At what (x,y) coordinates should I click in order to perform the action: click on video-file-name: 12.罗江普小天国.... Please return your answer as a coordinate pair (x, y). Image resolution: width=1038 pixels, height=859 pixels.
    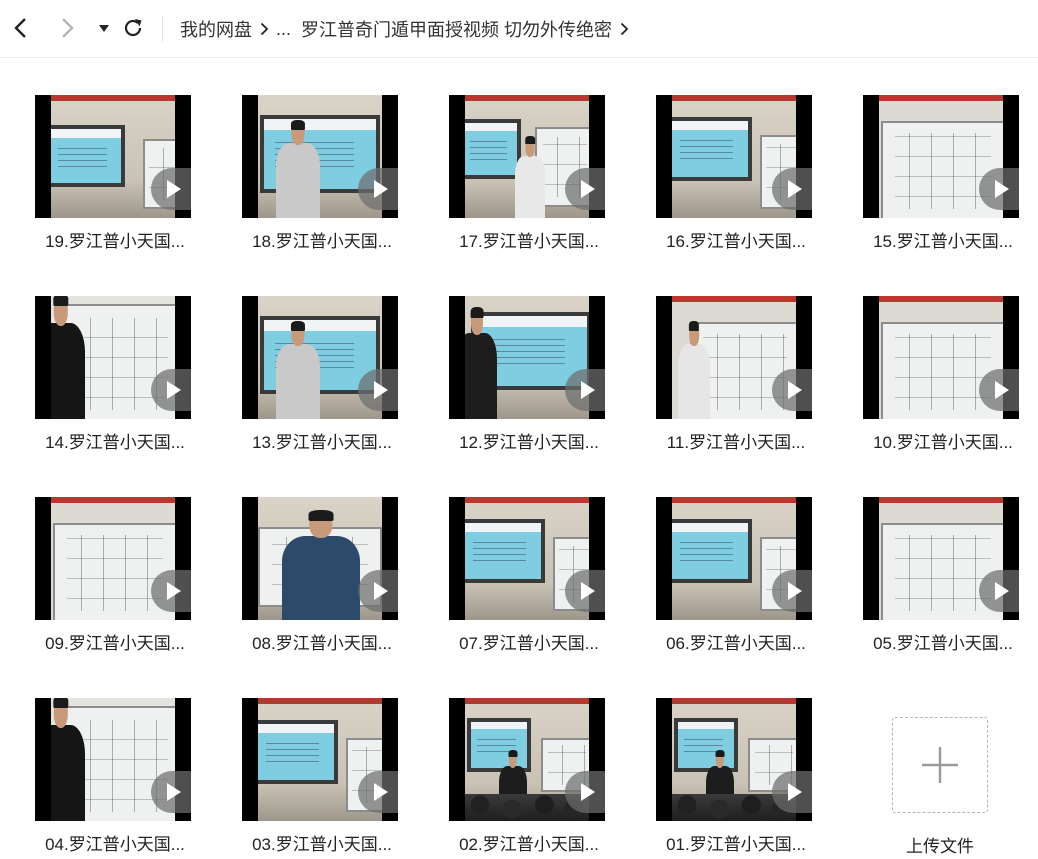
    Looking at the image, I should click on (529, 440).